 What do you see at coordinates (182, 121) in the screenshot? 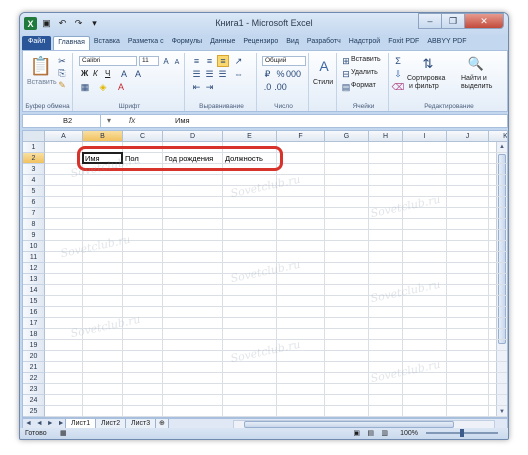
I see `formula-input: Имя` at bounding box center [182, 121].